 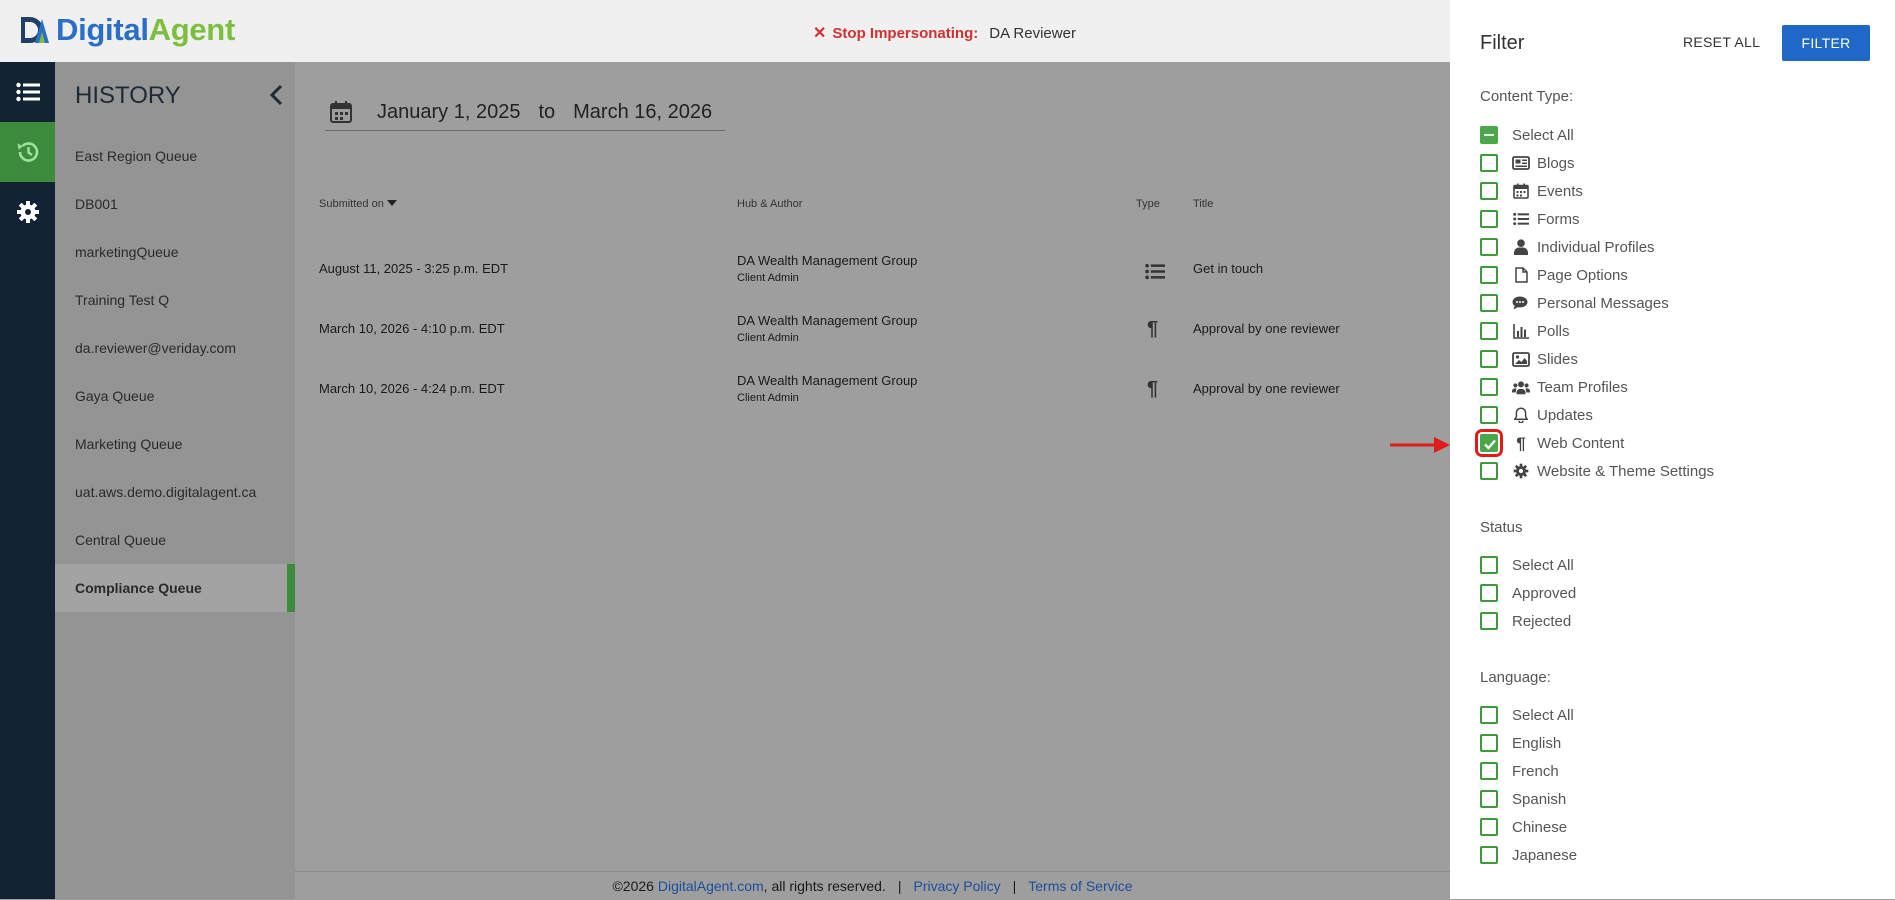 What do you see at coordinates (525, 112) in the screenshot?
I see `date-range-picker: January 1, 2025 to March 16, 2026` at bounding box center [525, 112].